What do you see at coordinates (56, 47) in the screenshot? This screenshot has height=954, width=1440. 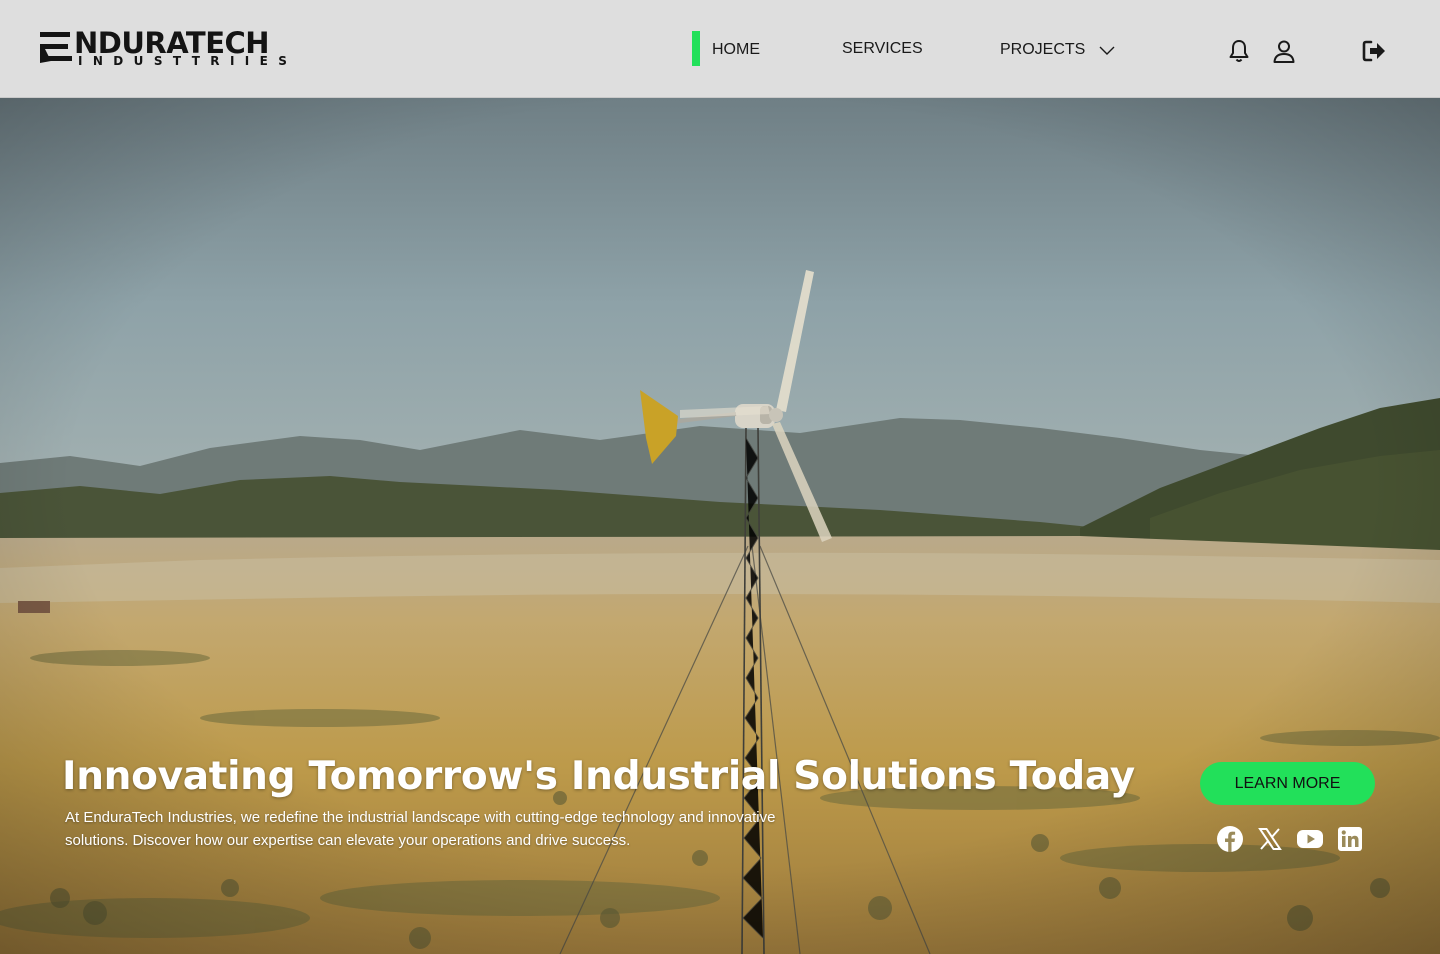 I see `logo-mark-icon` at bounding box center [56, 47].